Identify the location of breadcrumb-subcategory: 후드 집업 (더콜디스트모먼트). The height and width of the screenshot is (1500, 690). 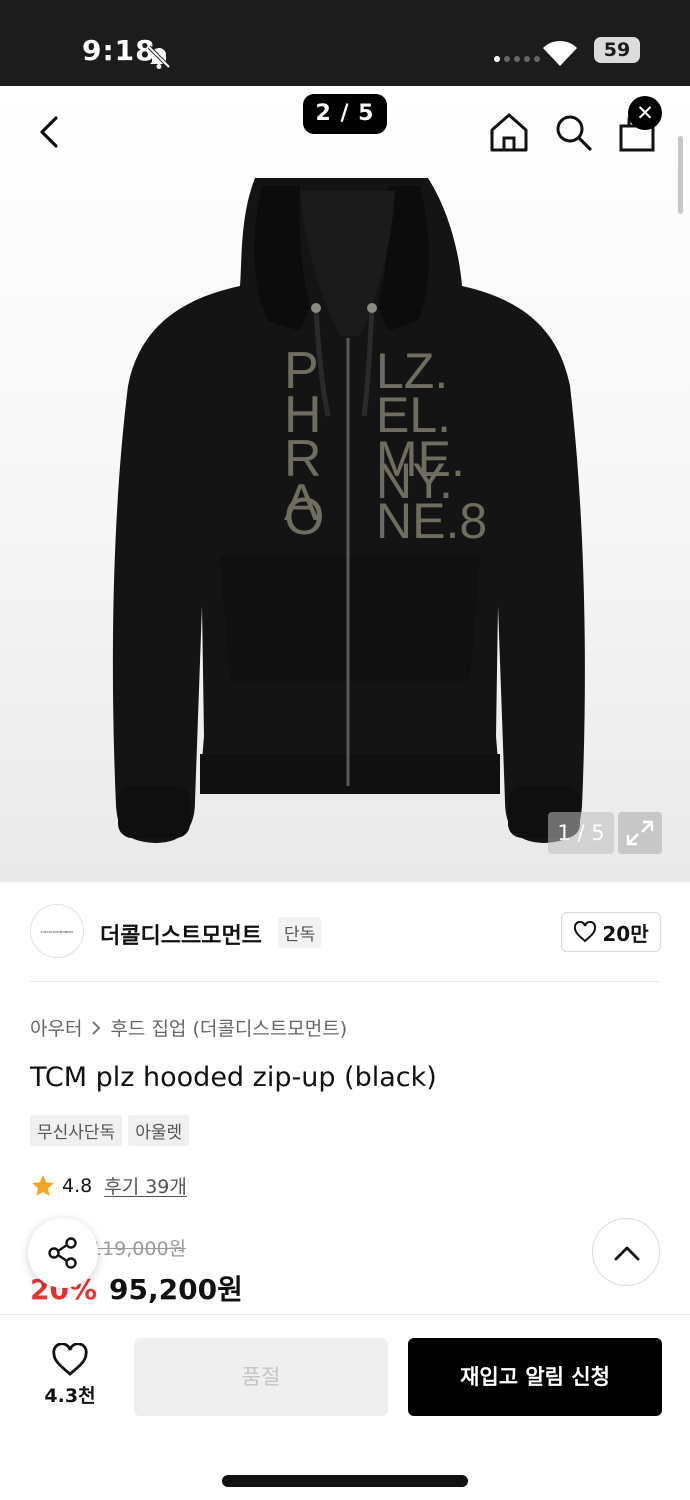
(228, 1027).